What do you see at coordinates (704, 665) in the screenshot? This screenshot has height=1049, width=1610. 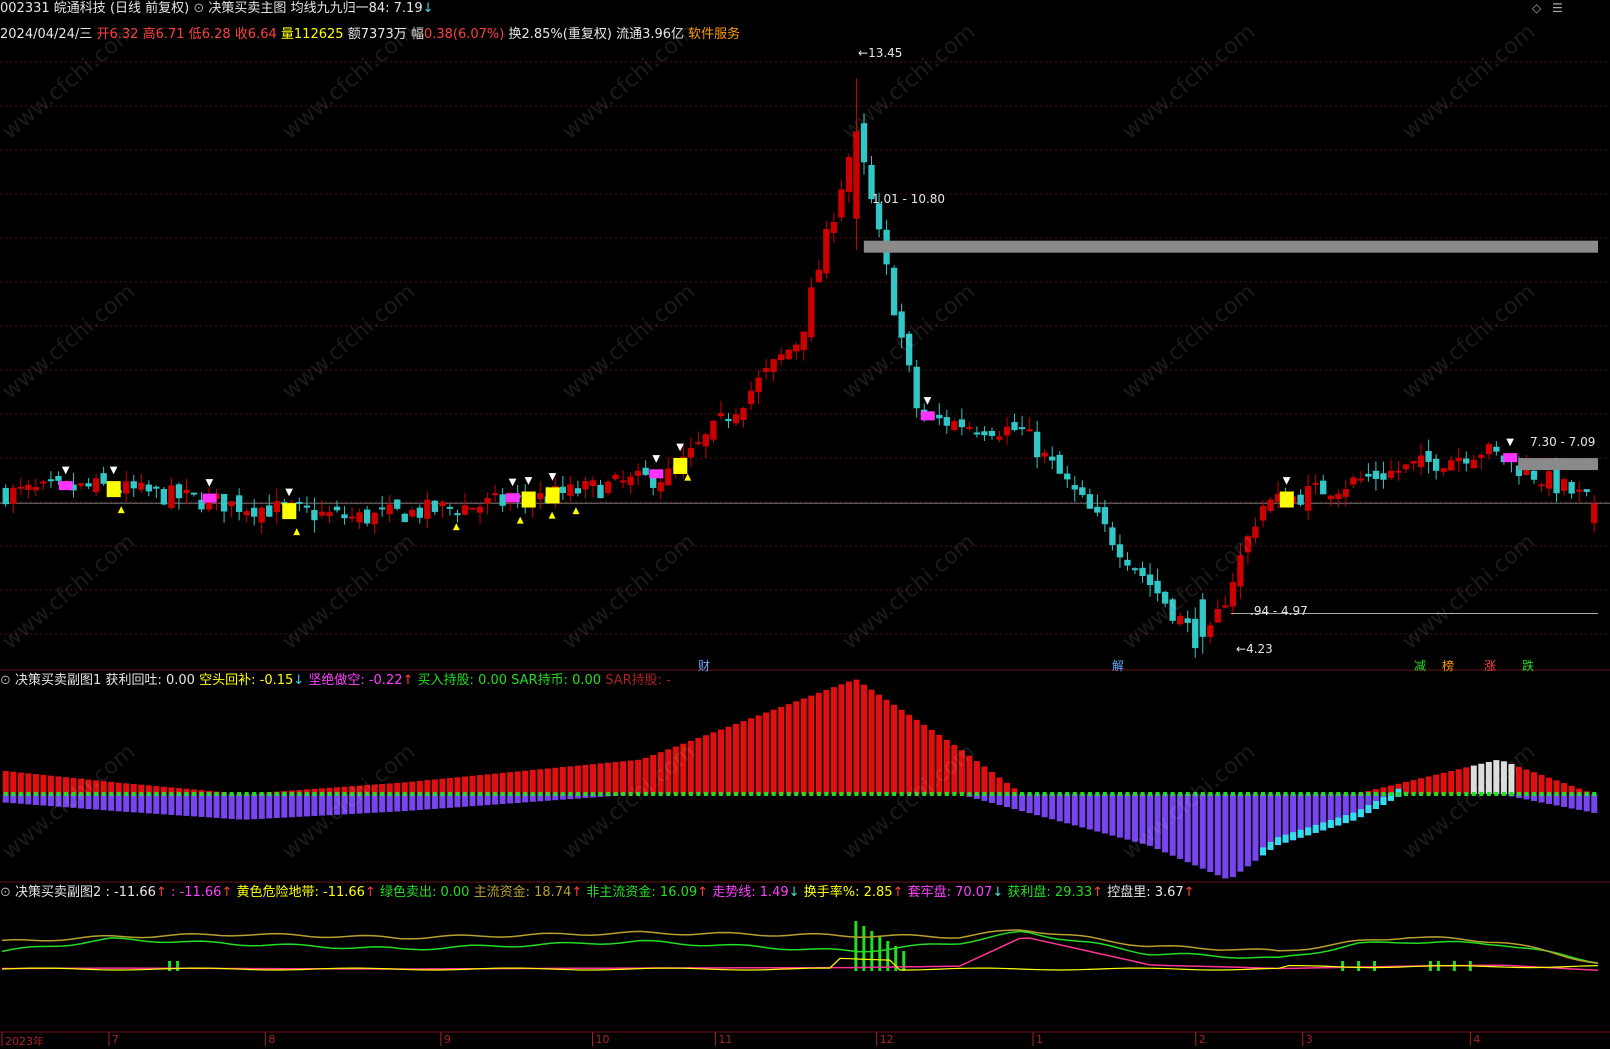 I see `marker-cai: 财` at bounding box center [704, 665].